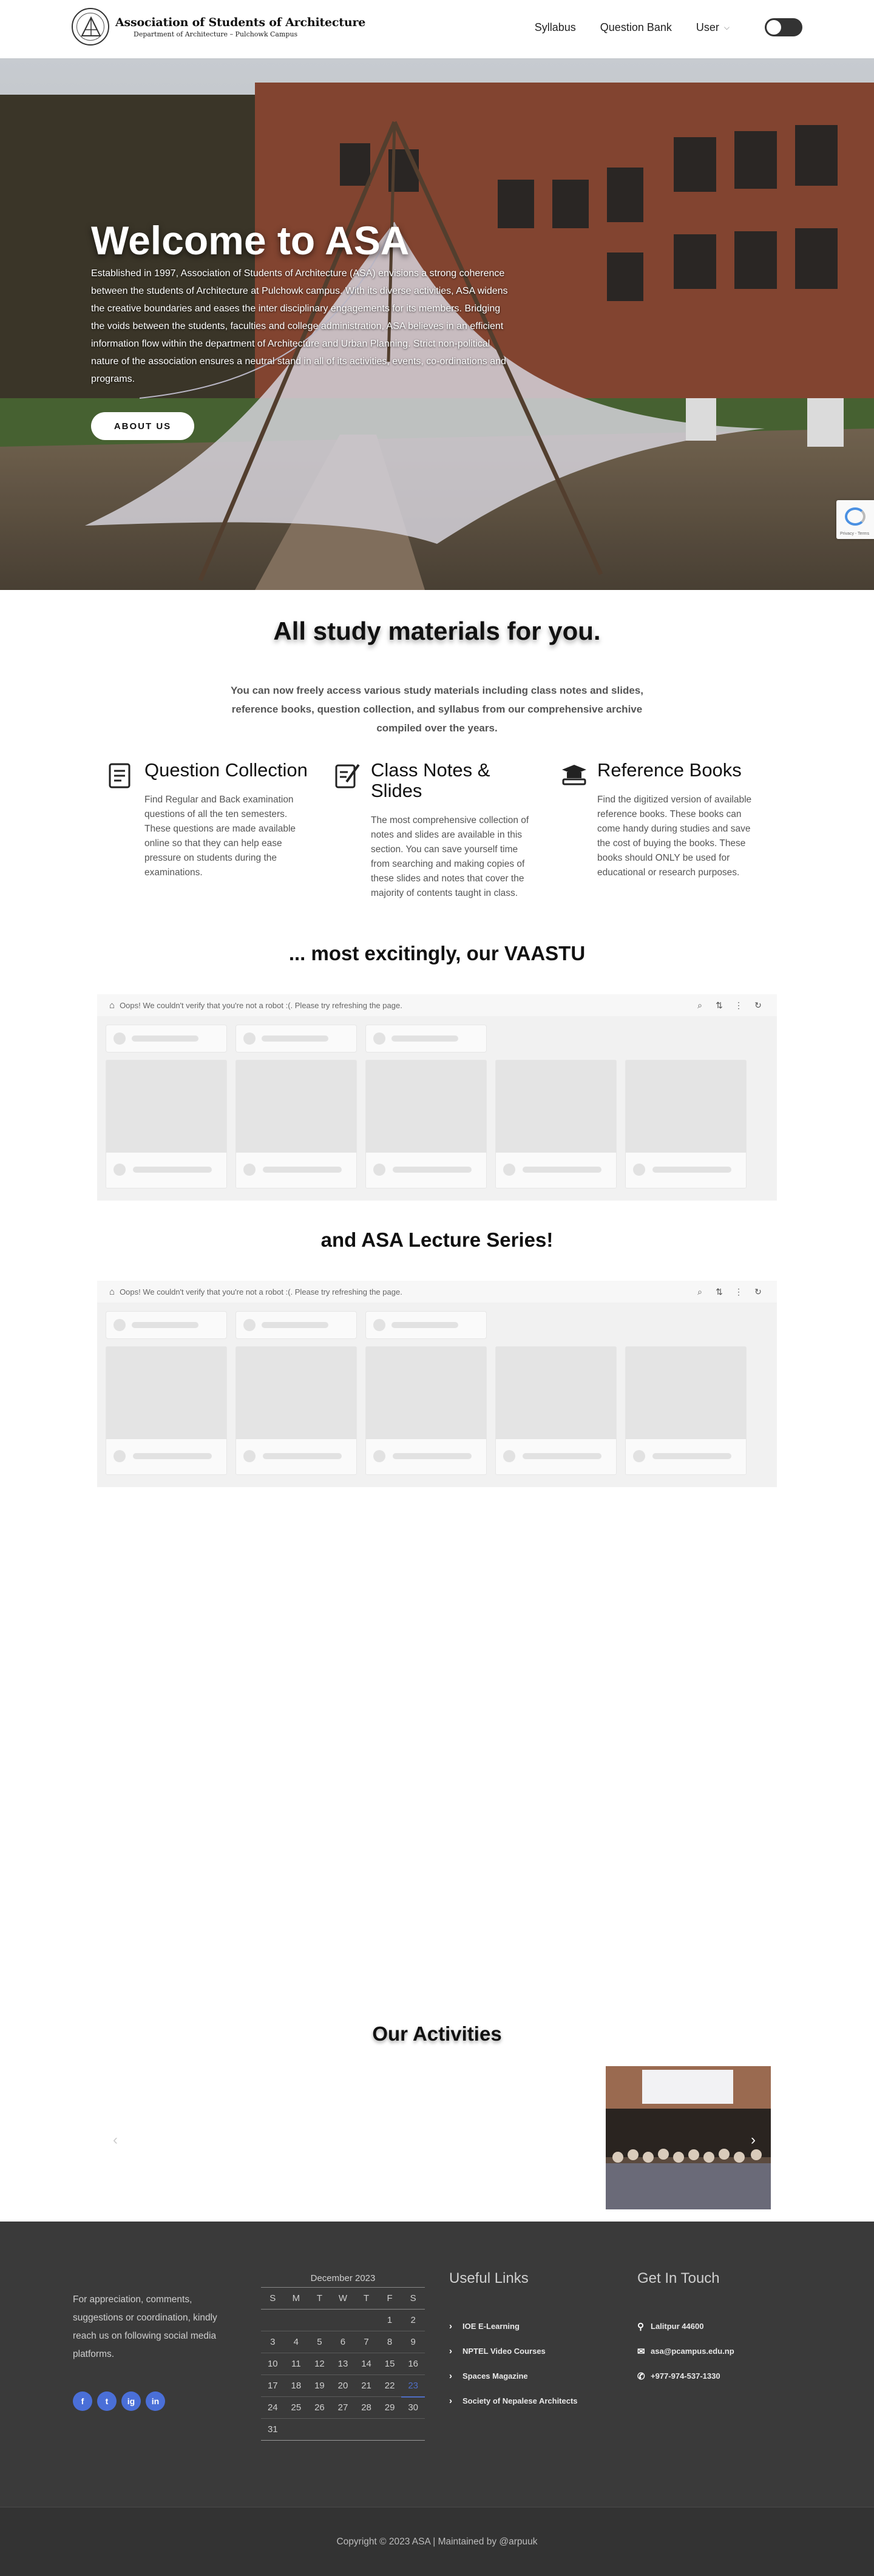  What do you see at coordinates (366, 2407) in the screenshot?
I see `calendar-day: 28` at bounding box center [366, 2407].